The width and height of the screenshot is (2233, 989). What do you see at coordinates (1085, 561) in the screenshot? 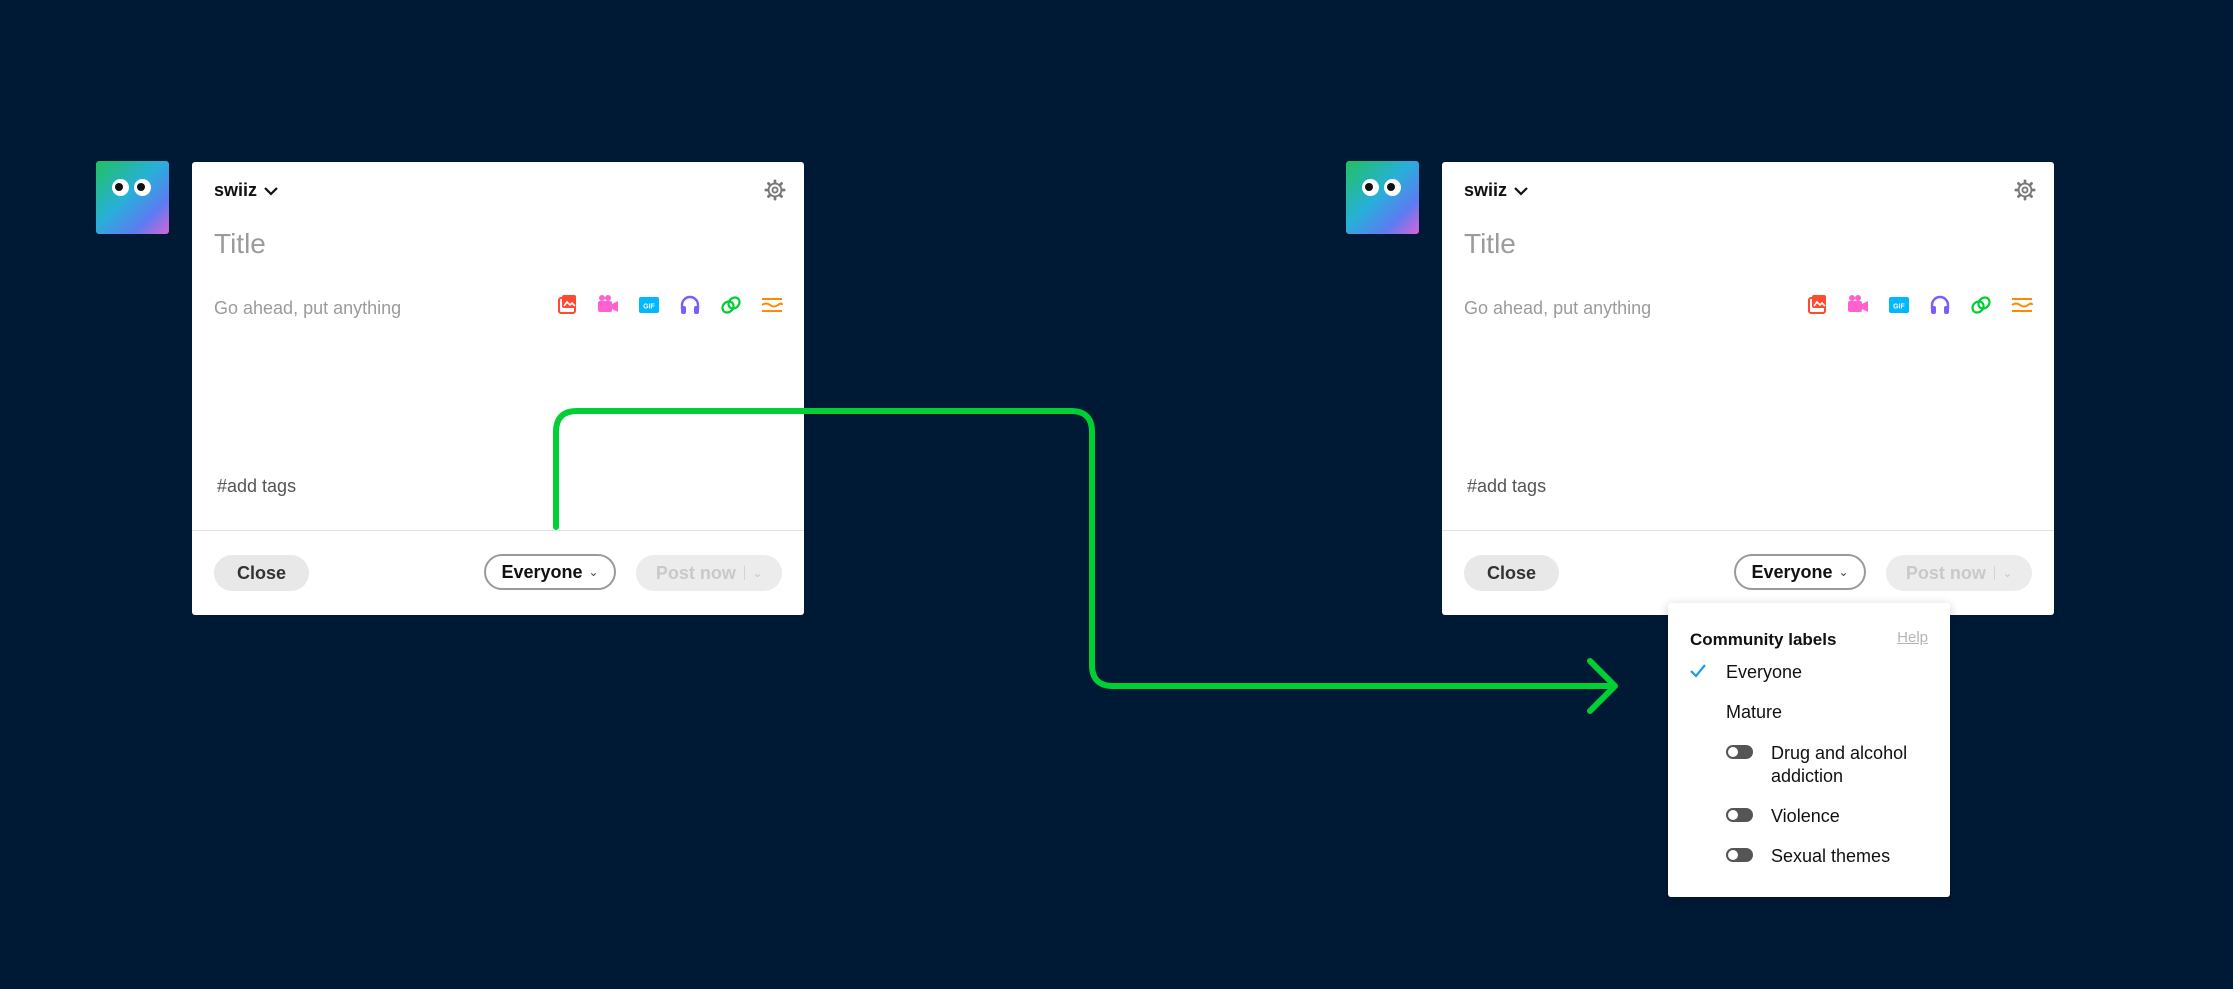
I see `flow-arrow-icon` at bounding box center [1085, 561].